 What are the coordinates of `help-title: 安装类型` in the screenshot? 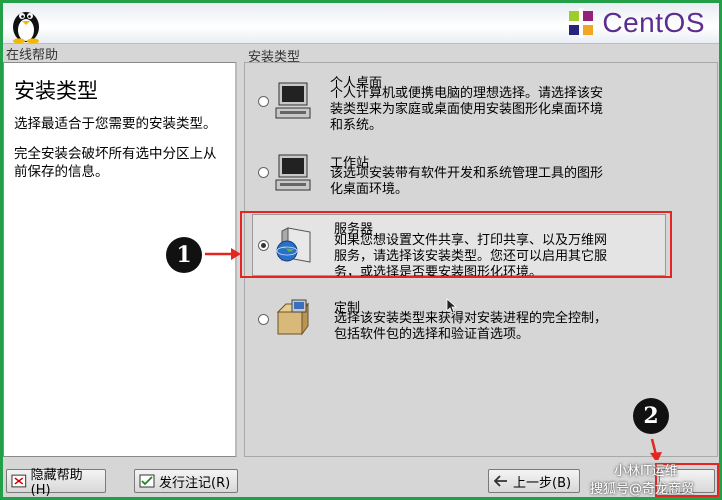 It's located at (56, 91).